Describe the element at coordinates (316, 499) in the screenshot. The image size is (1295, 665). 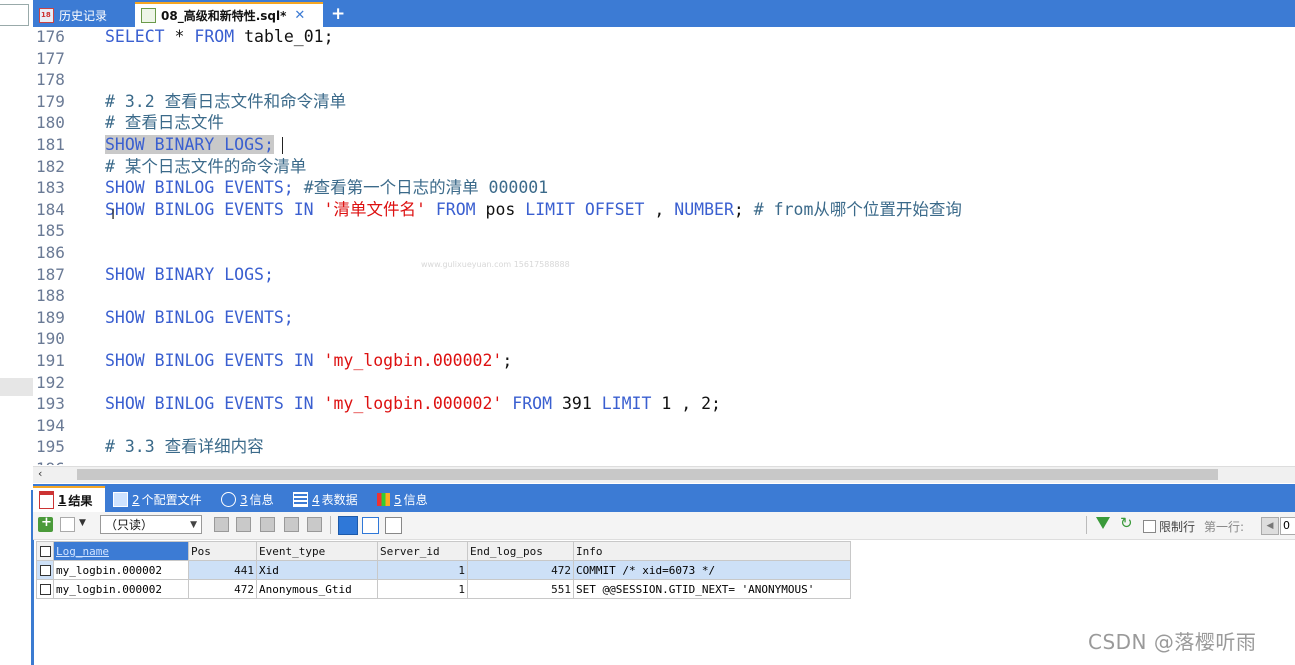
I see `tab-table-num: 4` at that location.